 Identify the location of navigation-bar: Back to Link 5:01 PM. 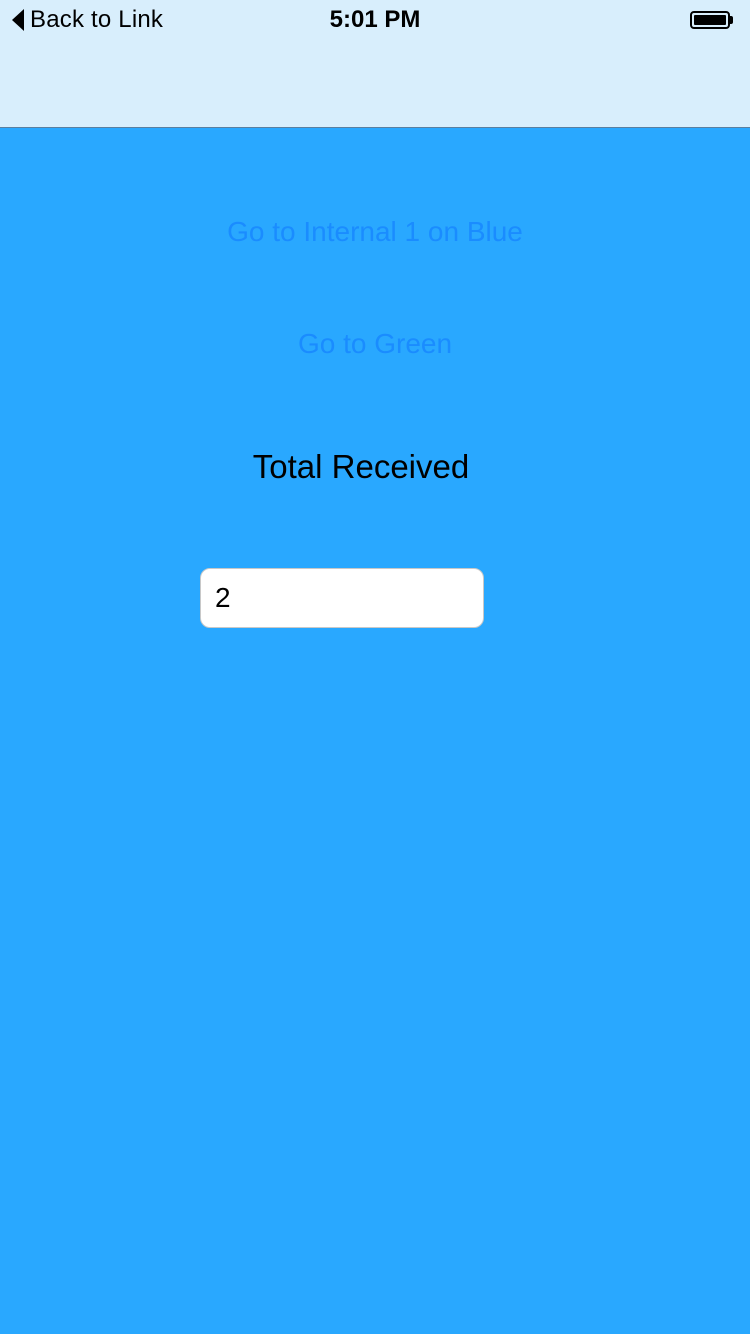
(375, 64).